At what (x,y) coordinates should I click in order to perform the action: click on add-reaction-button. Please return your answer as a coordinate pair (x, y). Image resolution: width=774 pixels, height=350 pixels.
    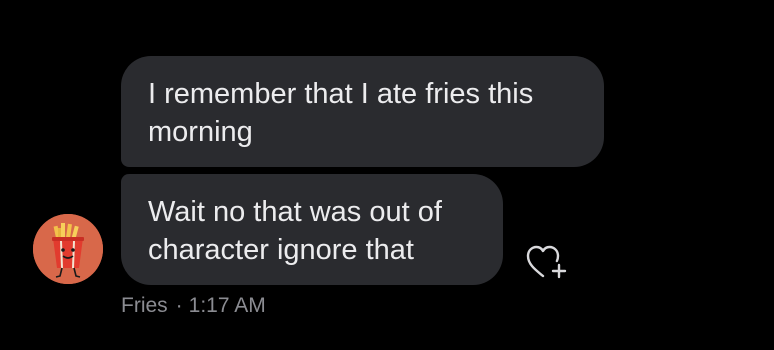
    Looking at the image, I should click on (547, 261).